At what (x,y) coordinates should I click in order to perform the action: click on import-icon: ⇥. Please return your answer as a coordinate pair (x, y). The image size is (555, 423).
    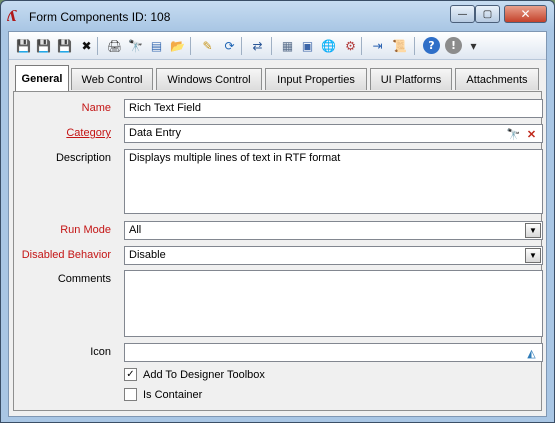
    Looking at the image, I should click on (377, 45).